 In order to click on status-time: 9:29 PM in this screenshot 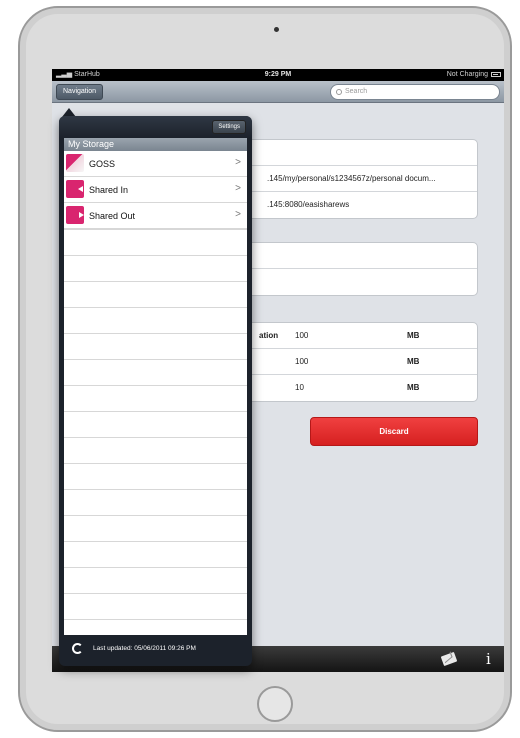, I will do `click(278, 74)`.